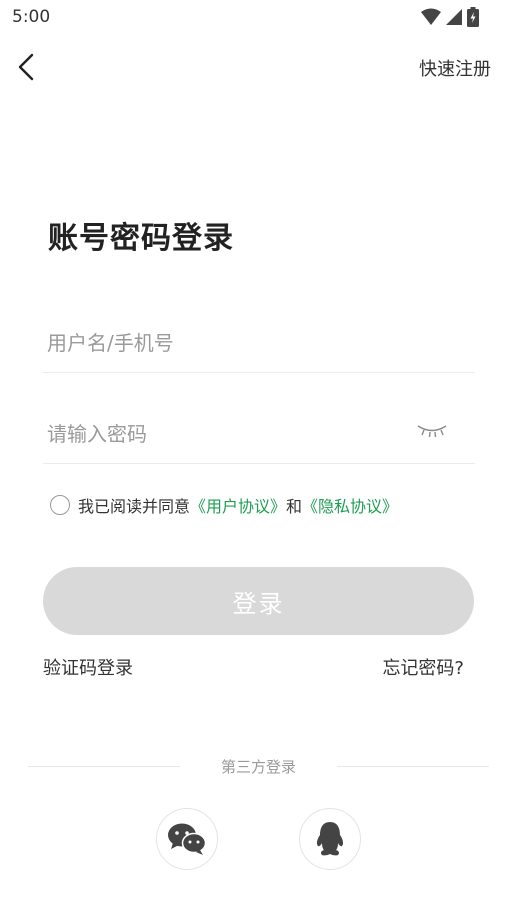 The image size is (517, 919). What do you see at coordinates (227, 434) in the screenshot?
I see `password-input` at bounding box center [227, 434].